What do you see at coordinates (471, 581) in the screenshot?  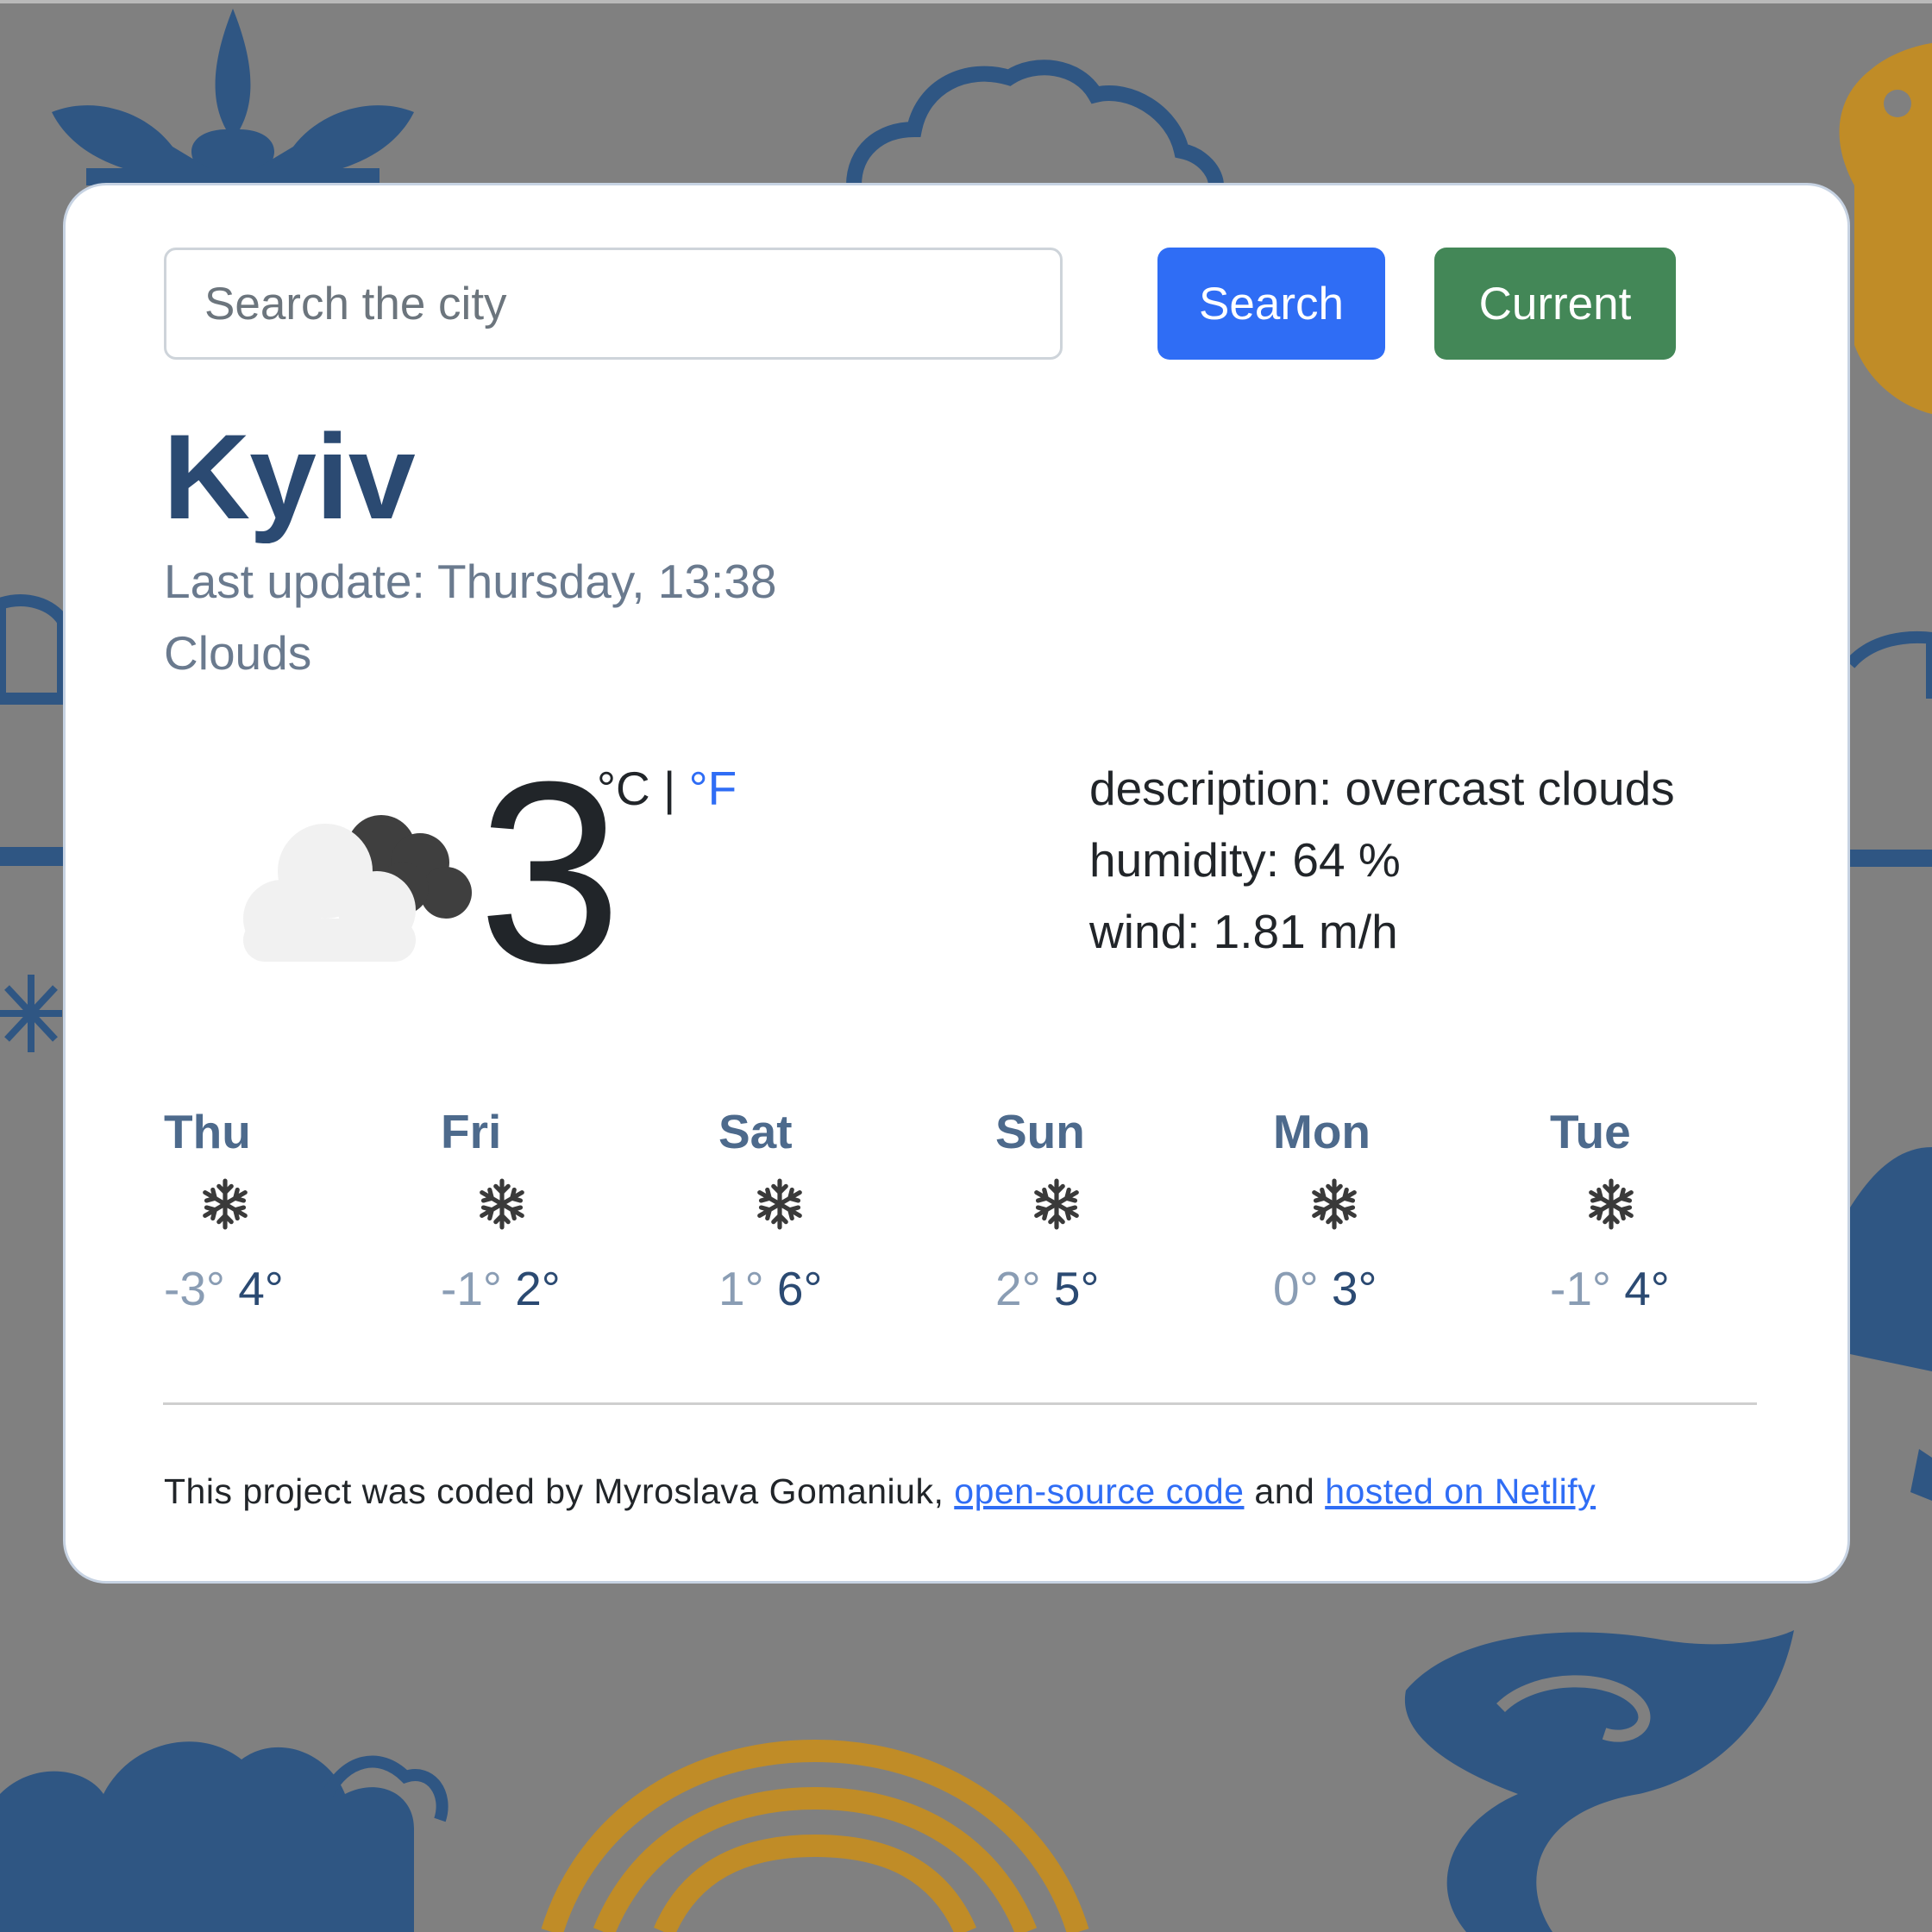 I see `last-update: Last update: Thursday, 13:38` at bounding box center [471, 581].